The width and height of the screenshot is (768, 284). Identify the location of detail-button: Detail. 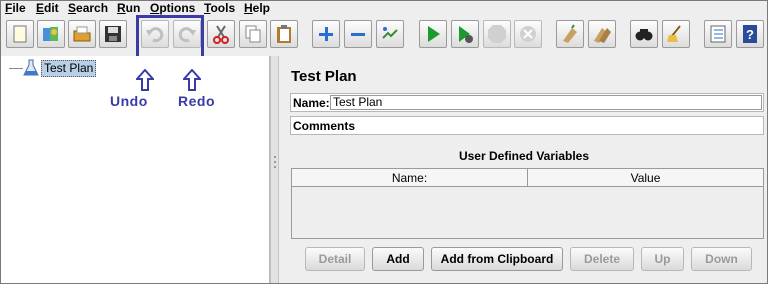
(335, 259).